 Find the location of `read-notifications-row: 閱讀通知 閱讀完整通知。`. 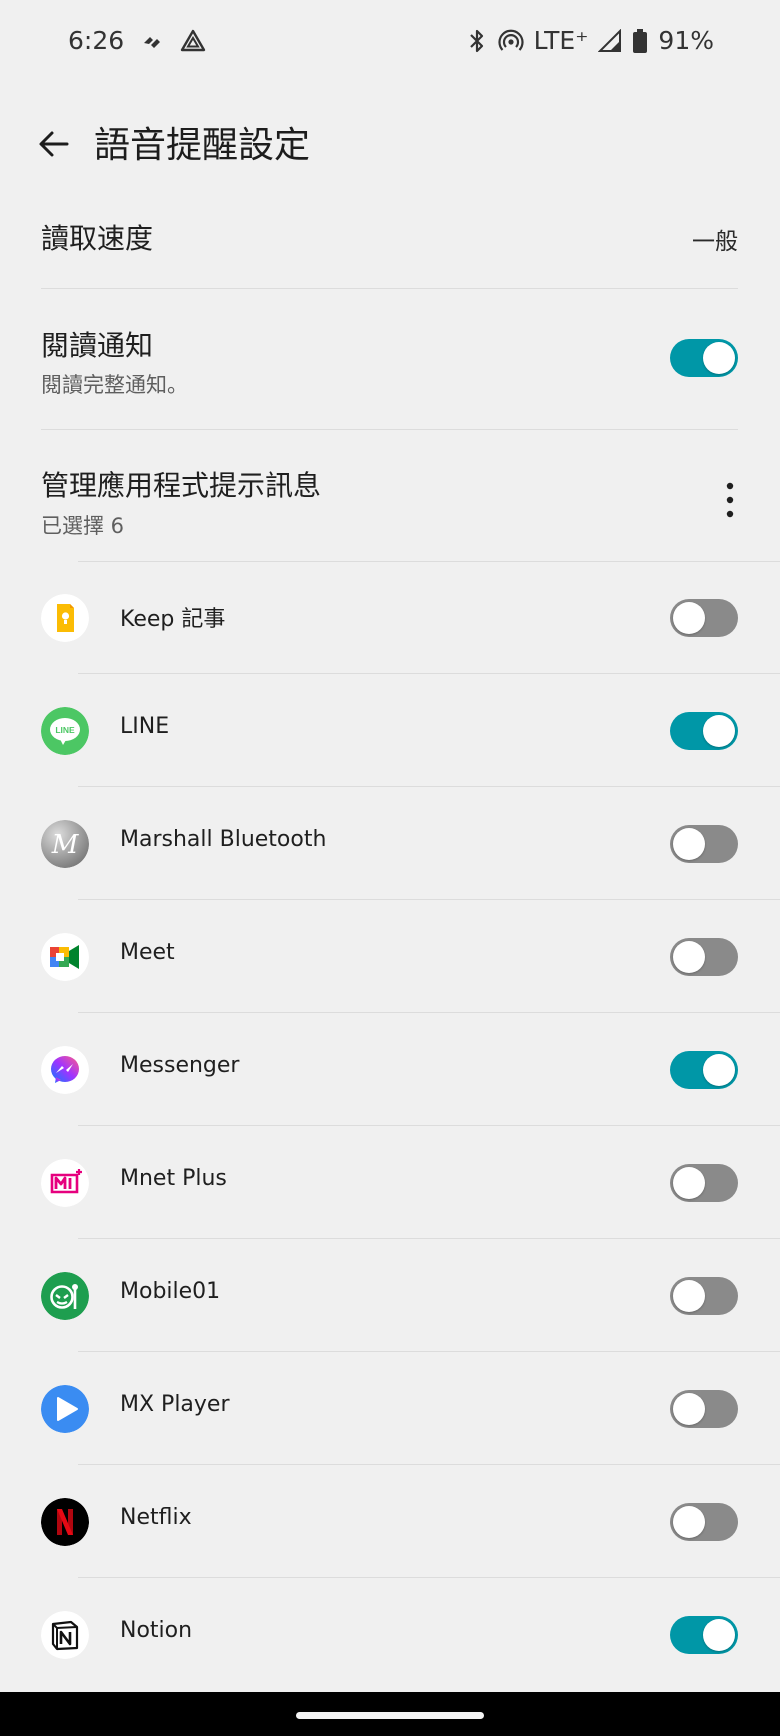

read-notifications-row: 閱讀通知 閱讀完整通知。 is located at coordinates (390, 359).